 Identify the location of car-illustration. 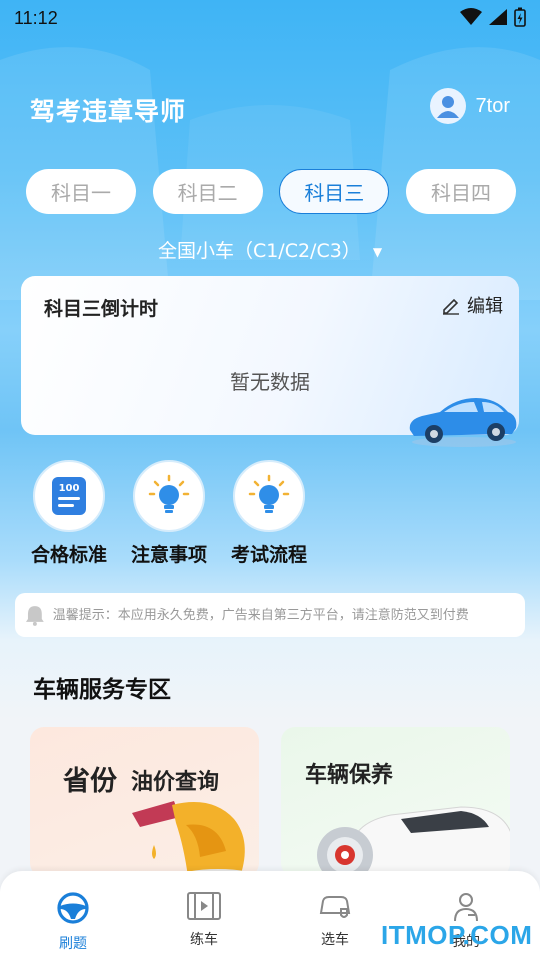
(463, 422).